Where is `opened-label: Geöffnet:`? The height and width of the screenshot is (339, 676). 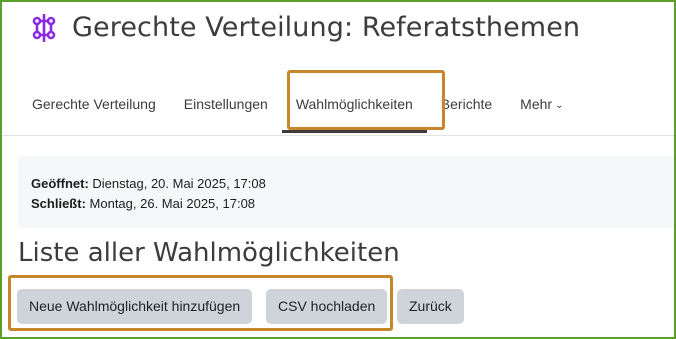 opened-label: Geöffnet: is located at coordinates (60, 183).